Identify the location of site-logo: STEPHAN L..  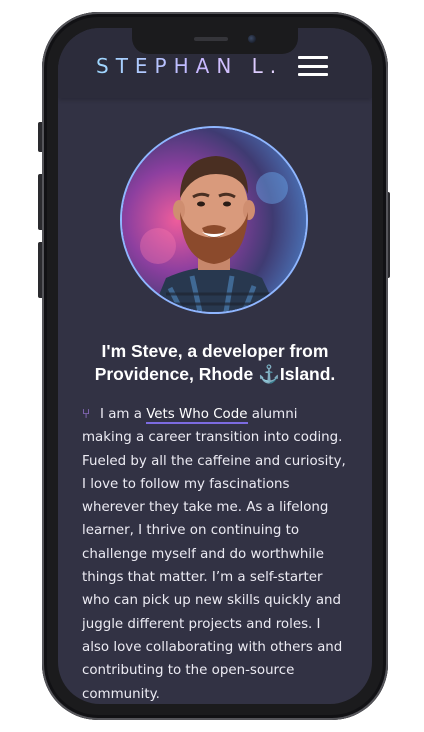
(189, 66).